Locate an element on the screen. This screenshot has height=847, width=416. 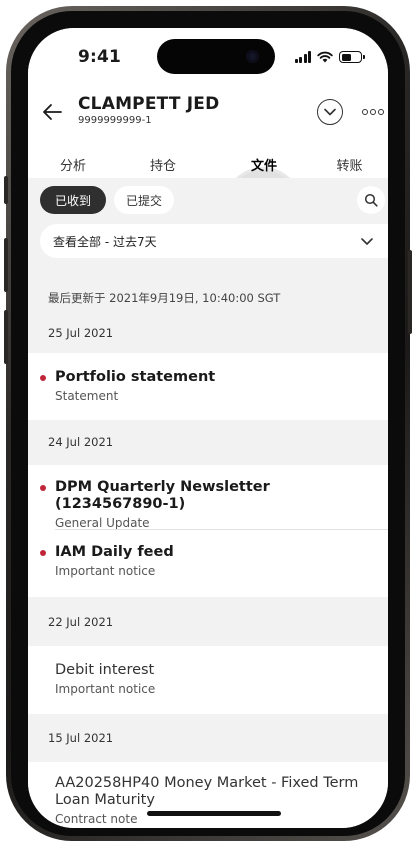
more-options-button is located at coordinates (373, 112).